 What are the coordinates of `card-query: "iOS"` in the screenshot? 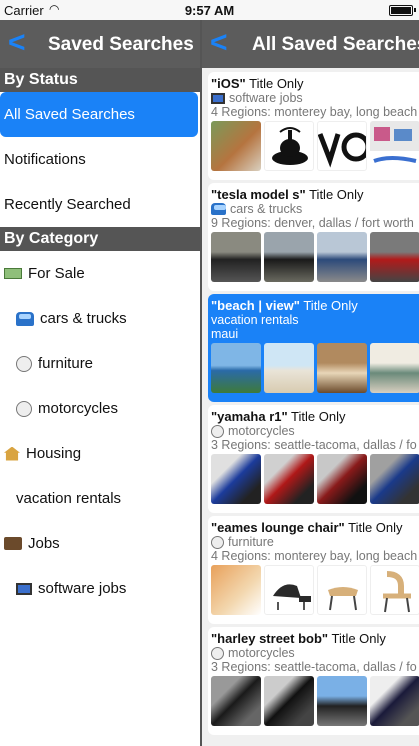 It's located at (228, 83).